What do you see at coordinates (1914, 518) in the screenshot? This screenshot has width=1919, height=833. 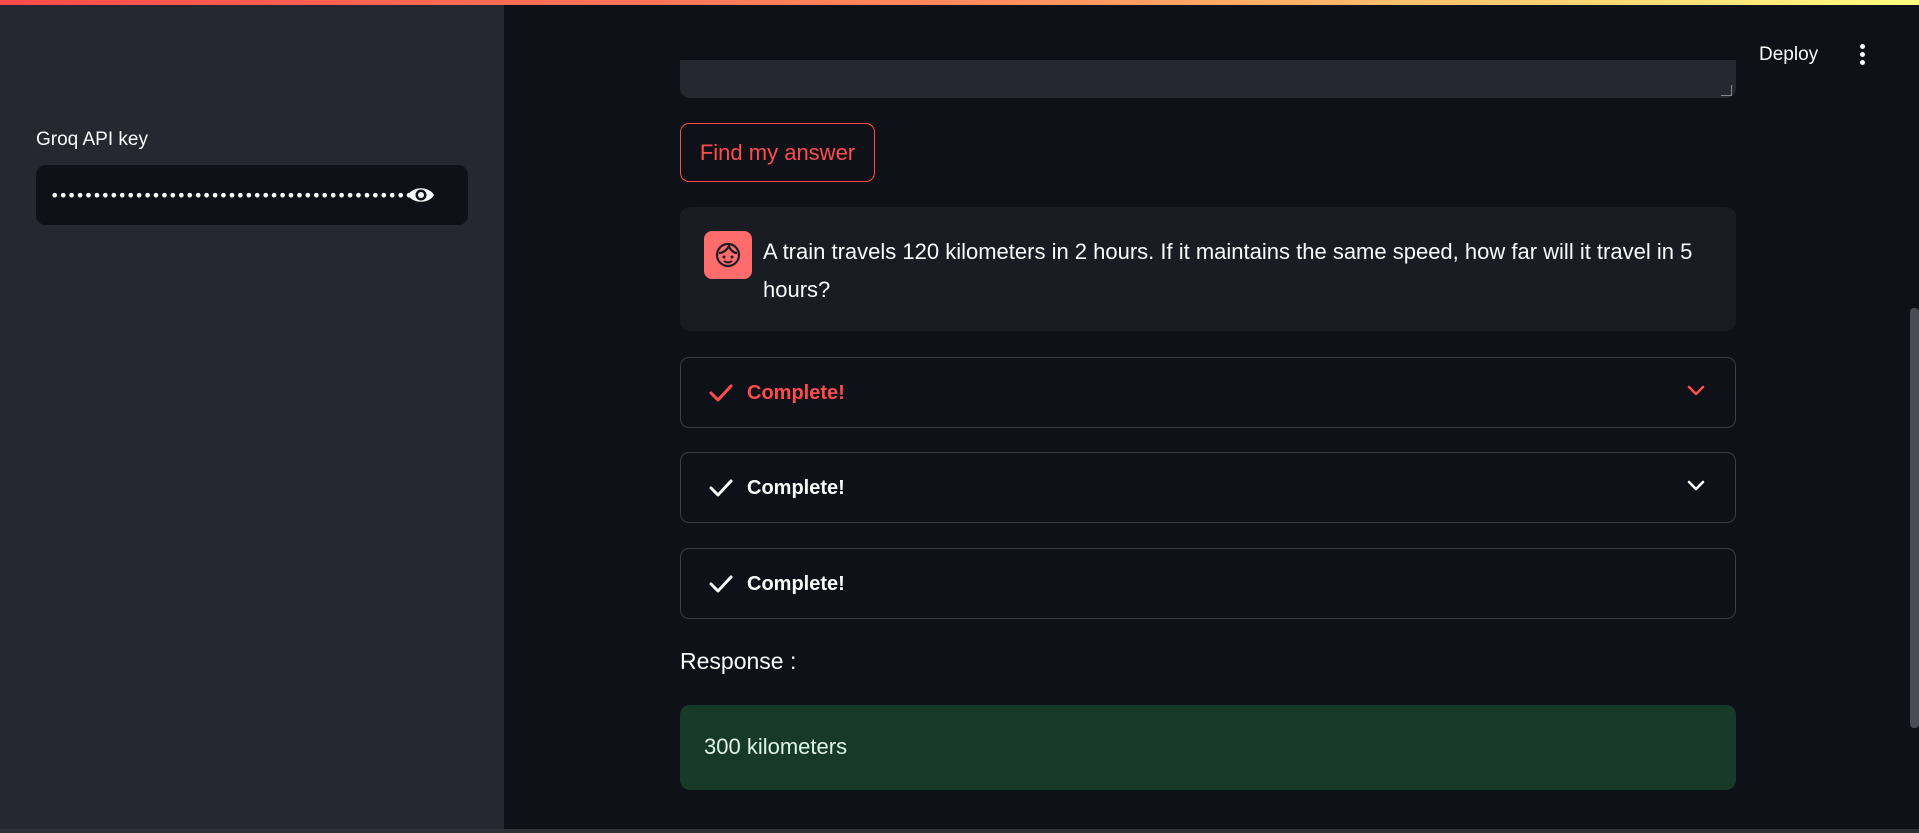 I see `scrollbar` at bounding box center [1914, 518].